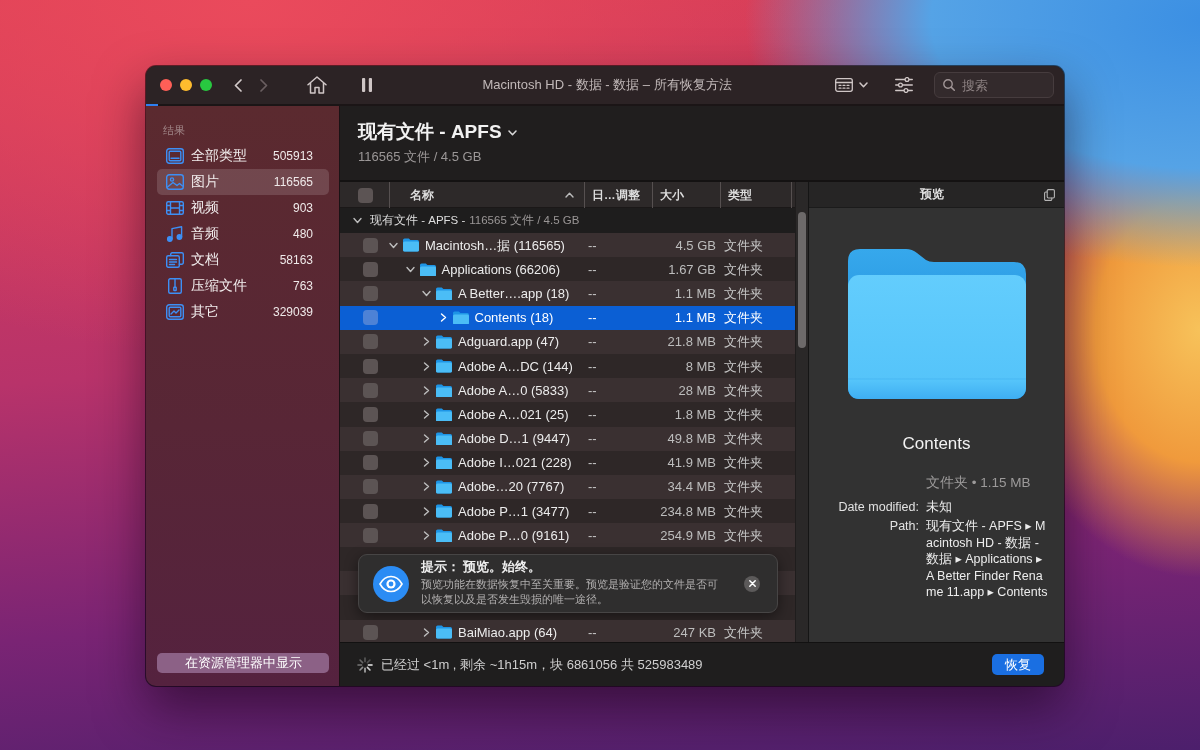  What do you see at coordinates (206, 85) in the screenshot?
I see `zoom-window-button` at bounding box center [206, 85].